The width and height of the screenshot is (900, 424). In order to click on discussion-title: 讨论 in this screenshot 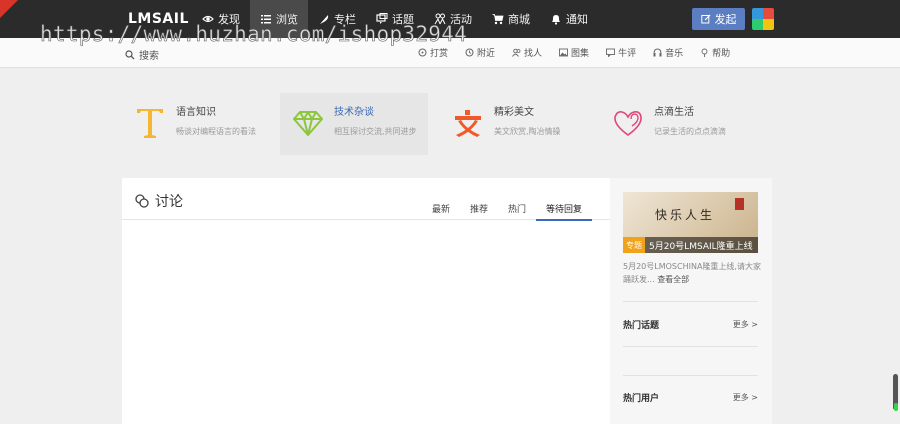, I will do `click(159, 201)`.